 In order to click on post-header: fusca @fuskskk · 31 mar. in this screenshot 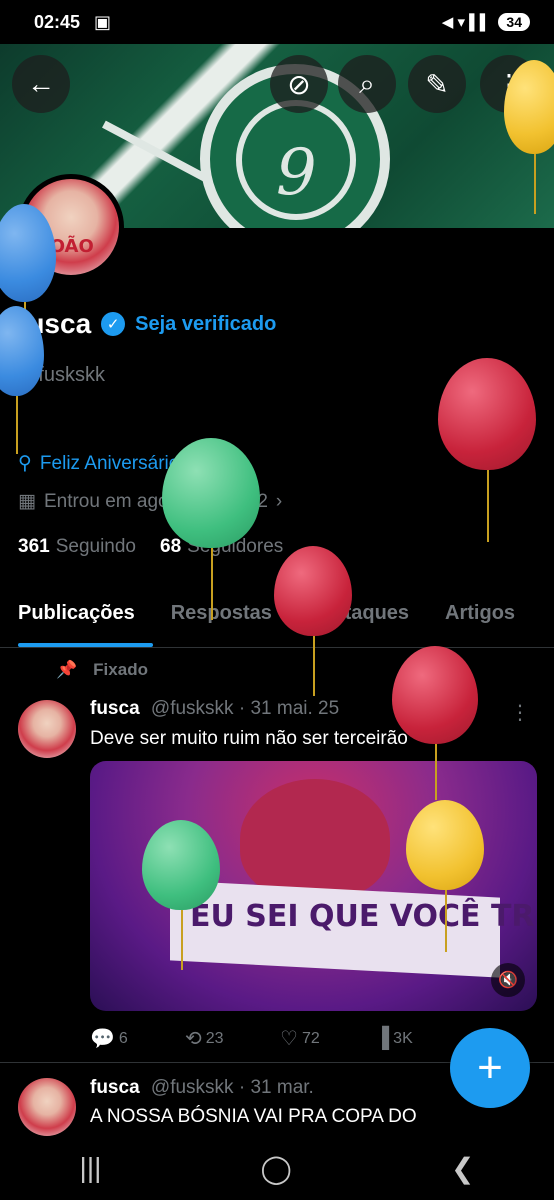, I will do `click(202, 1088)`.